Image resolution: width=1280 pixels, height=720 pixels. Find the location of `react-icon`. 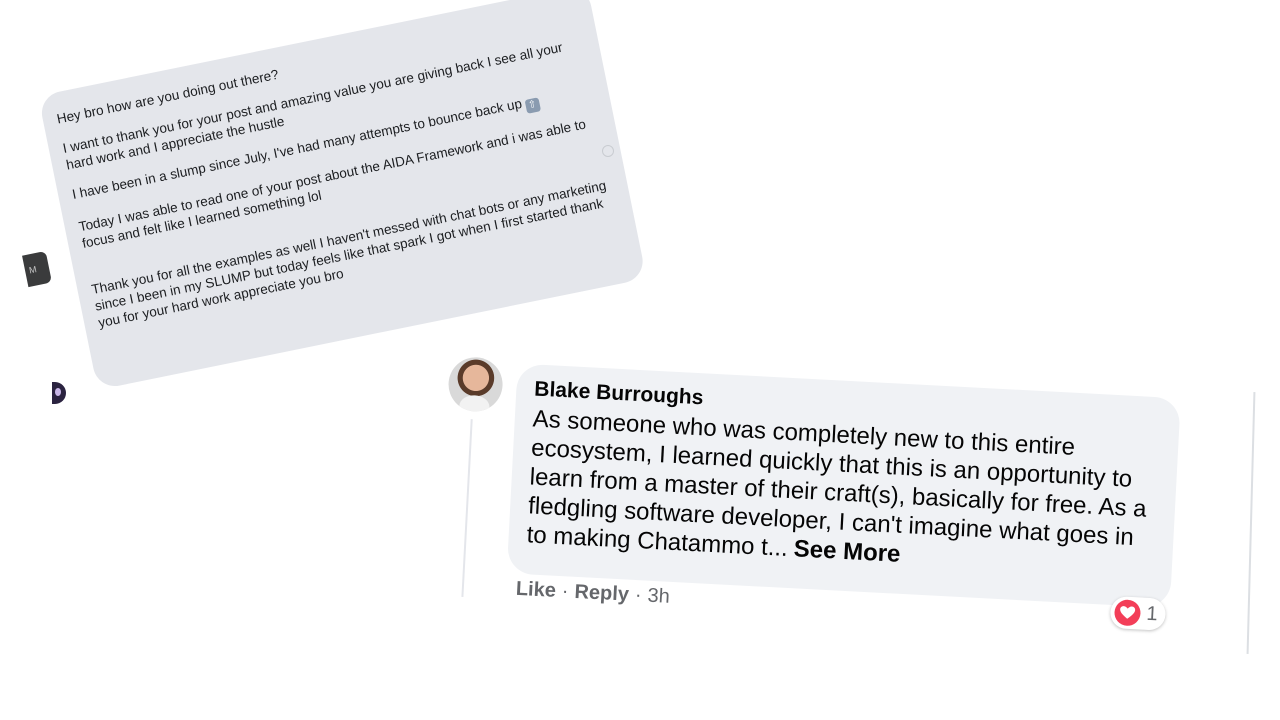

react-icon is located at coordinates (608, 151).